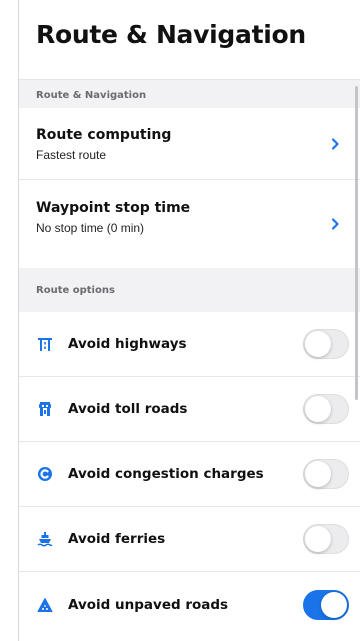 The height and width of the screenshot is (641, 360). I want to click on avoid-toll-roads-toggle, so click(326, 409).